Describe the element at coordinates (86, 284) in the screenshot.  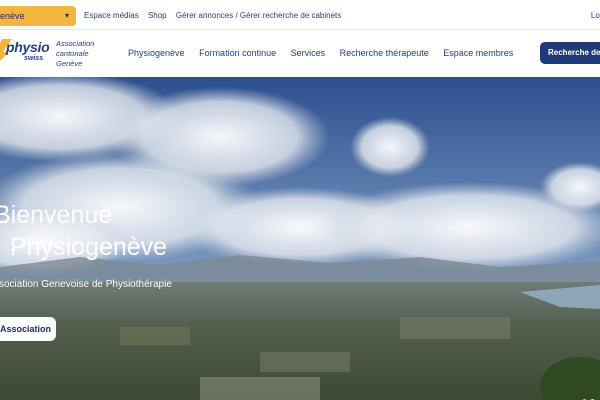
I see `hero-subtitle: ssociation Genevoise de Physiothérapie` at that location.